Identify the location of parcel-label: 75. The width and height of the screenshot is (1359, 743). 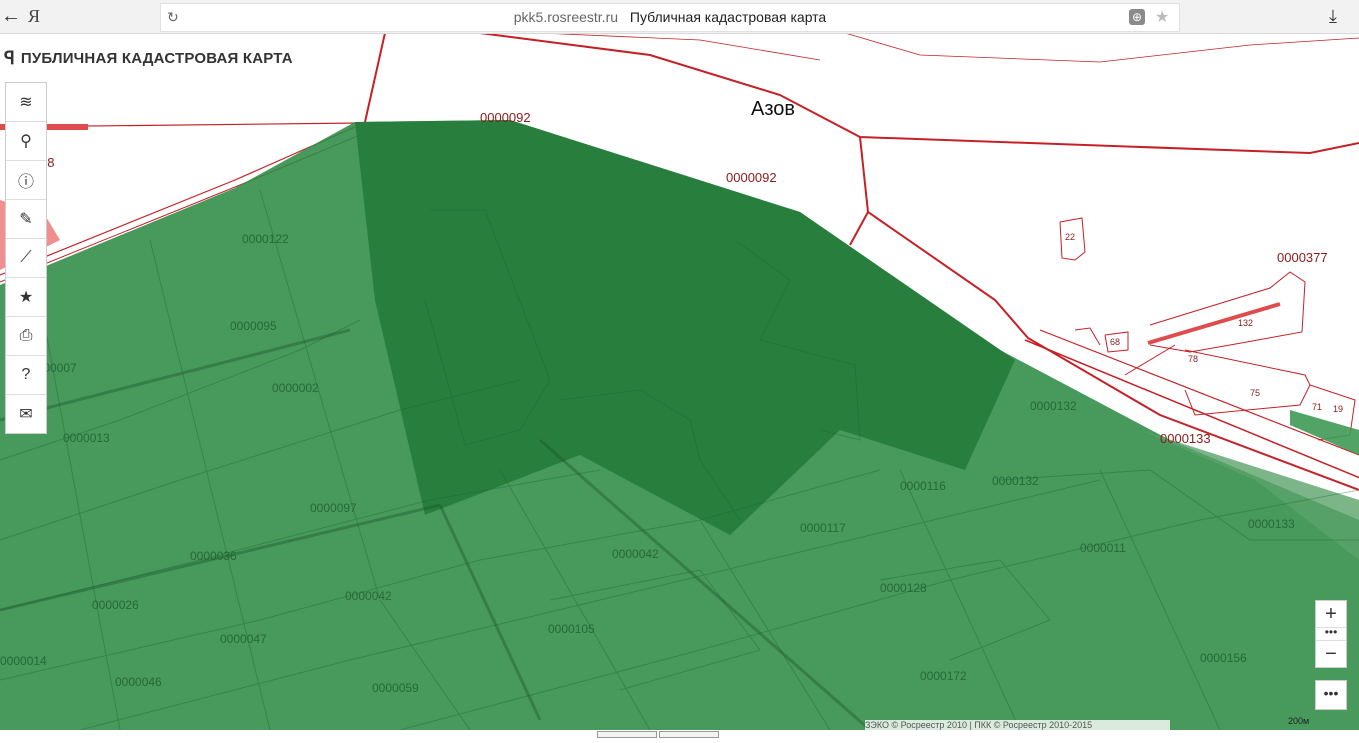
(1255, 393).